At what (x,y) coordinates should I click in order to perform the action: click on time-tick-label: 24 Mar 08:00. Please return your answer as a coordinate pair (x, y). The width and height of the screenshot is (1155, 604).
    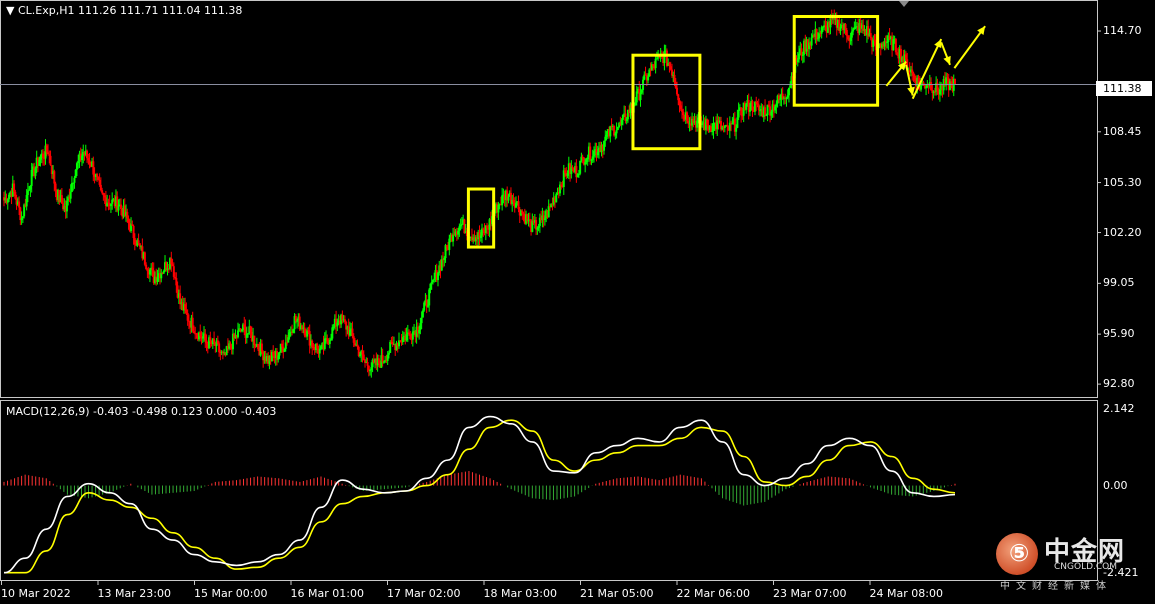
    Looking at the image, I should click on (906, 593).